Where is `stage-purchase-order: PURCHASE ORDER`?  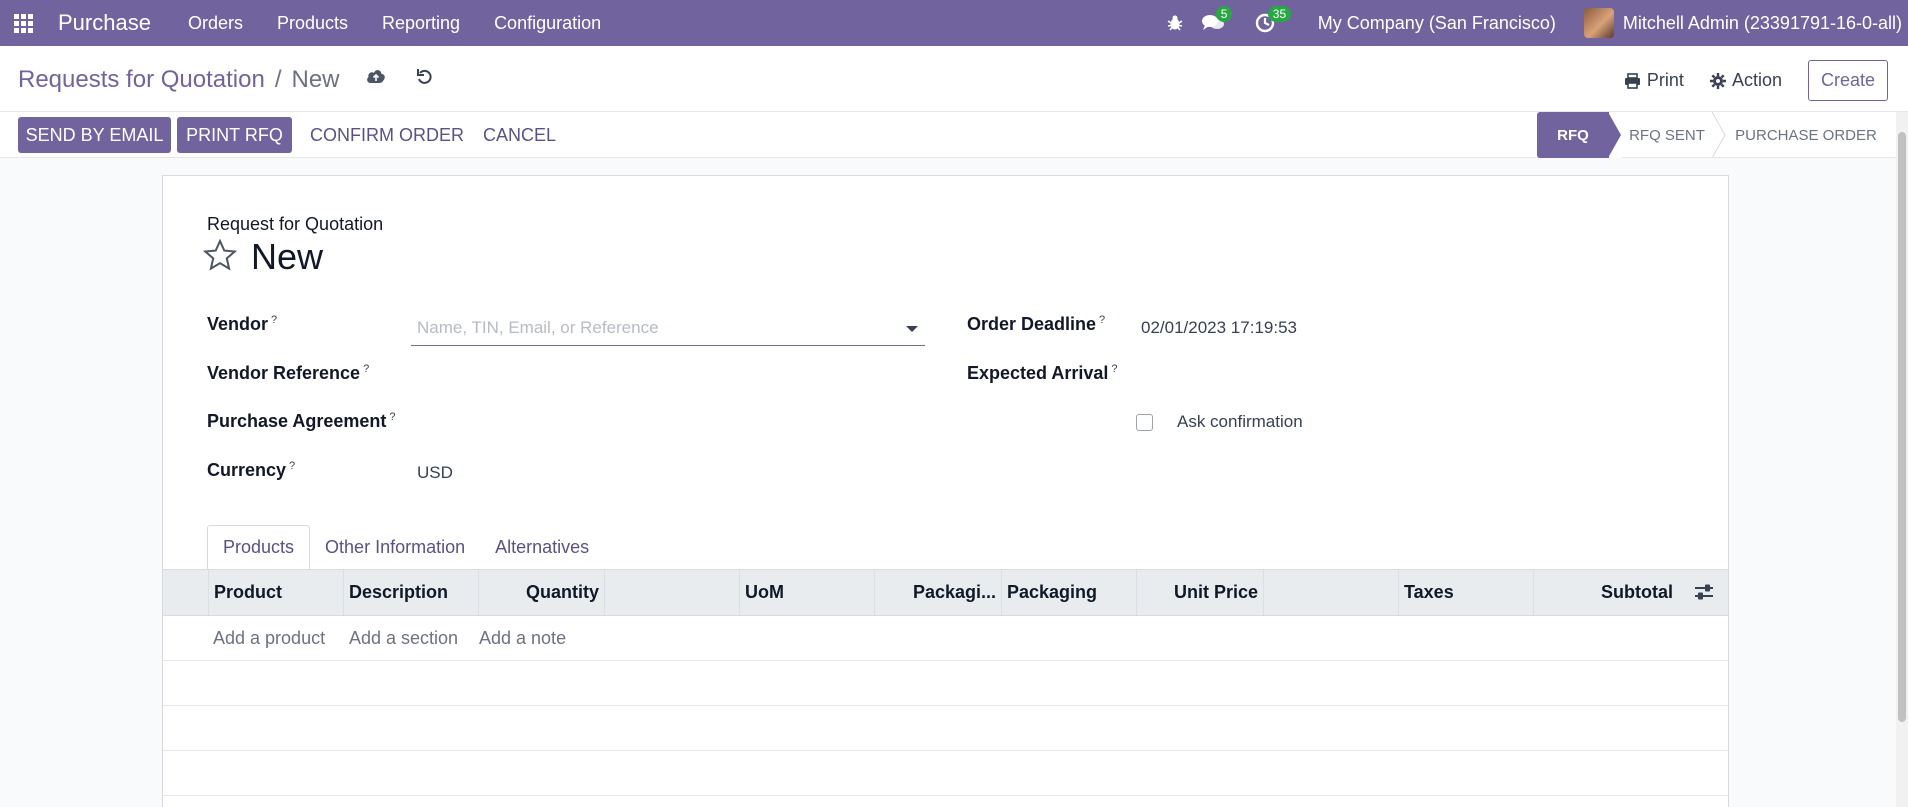 stage-purchase-order: PURCHASE ORDER is located at coordinates (1806, 135).